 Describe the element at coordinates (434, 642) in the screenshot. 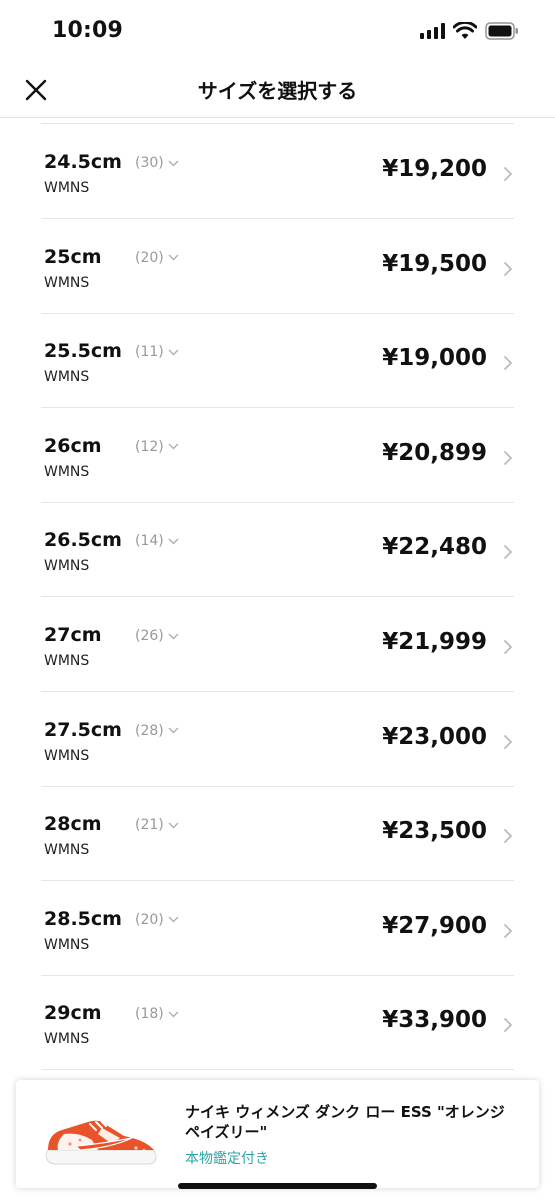

I see `price: ¥21,999` at that location.